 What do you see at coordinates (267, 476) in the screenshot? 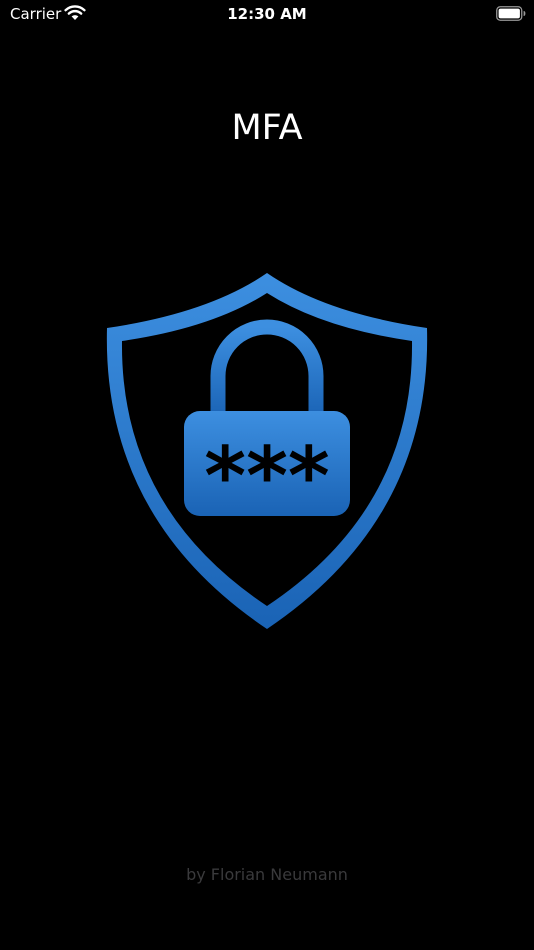
I see `password-mask: ***` at bounding box center [267, 476].